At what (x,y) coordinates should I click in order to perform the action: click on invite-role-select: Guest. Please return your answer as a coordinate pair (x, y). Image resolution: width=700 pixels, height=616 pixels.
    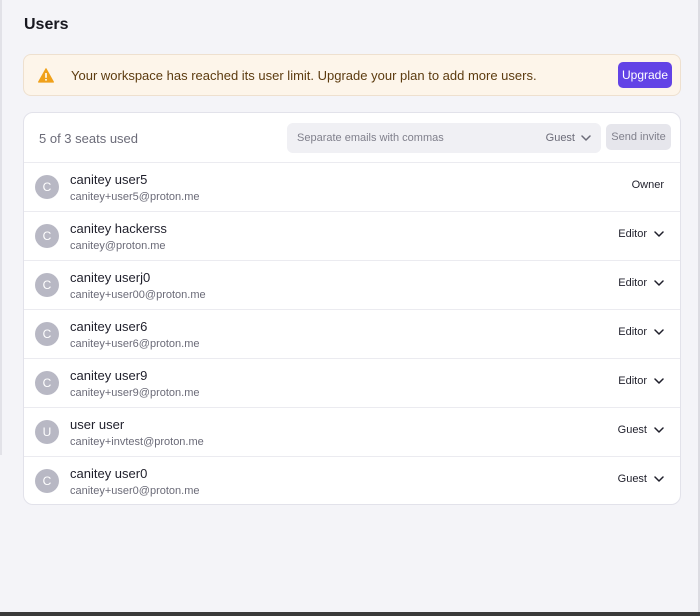
    Looking at the image, I should click on (568, 138).